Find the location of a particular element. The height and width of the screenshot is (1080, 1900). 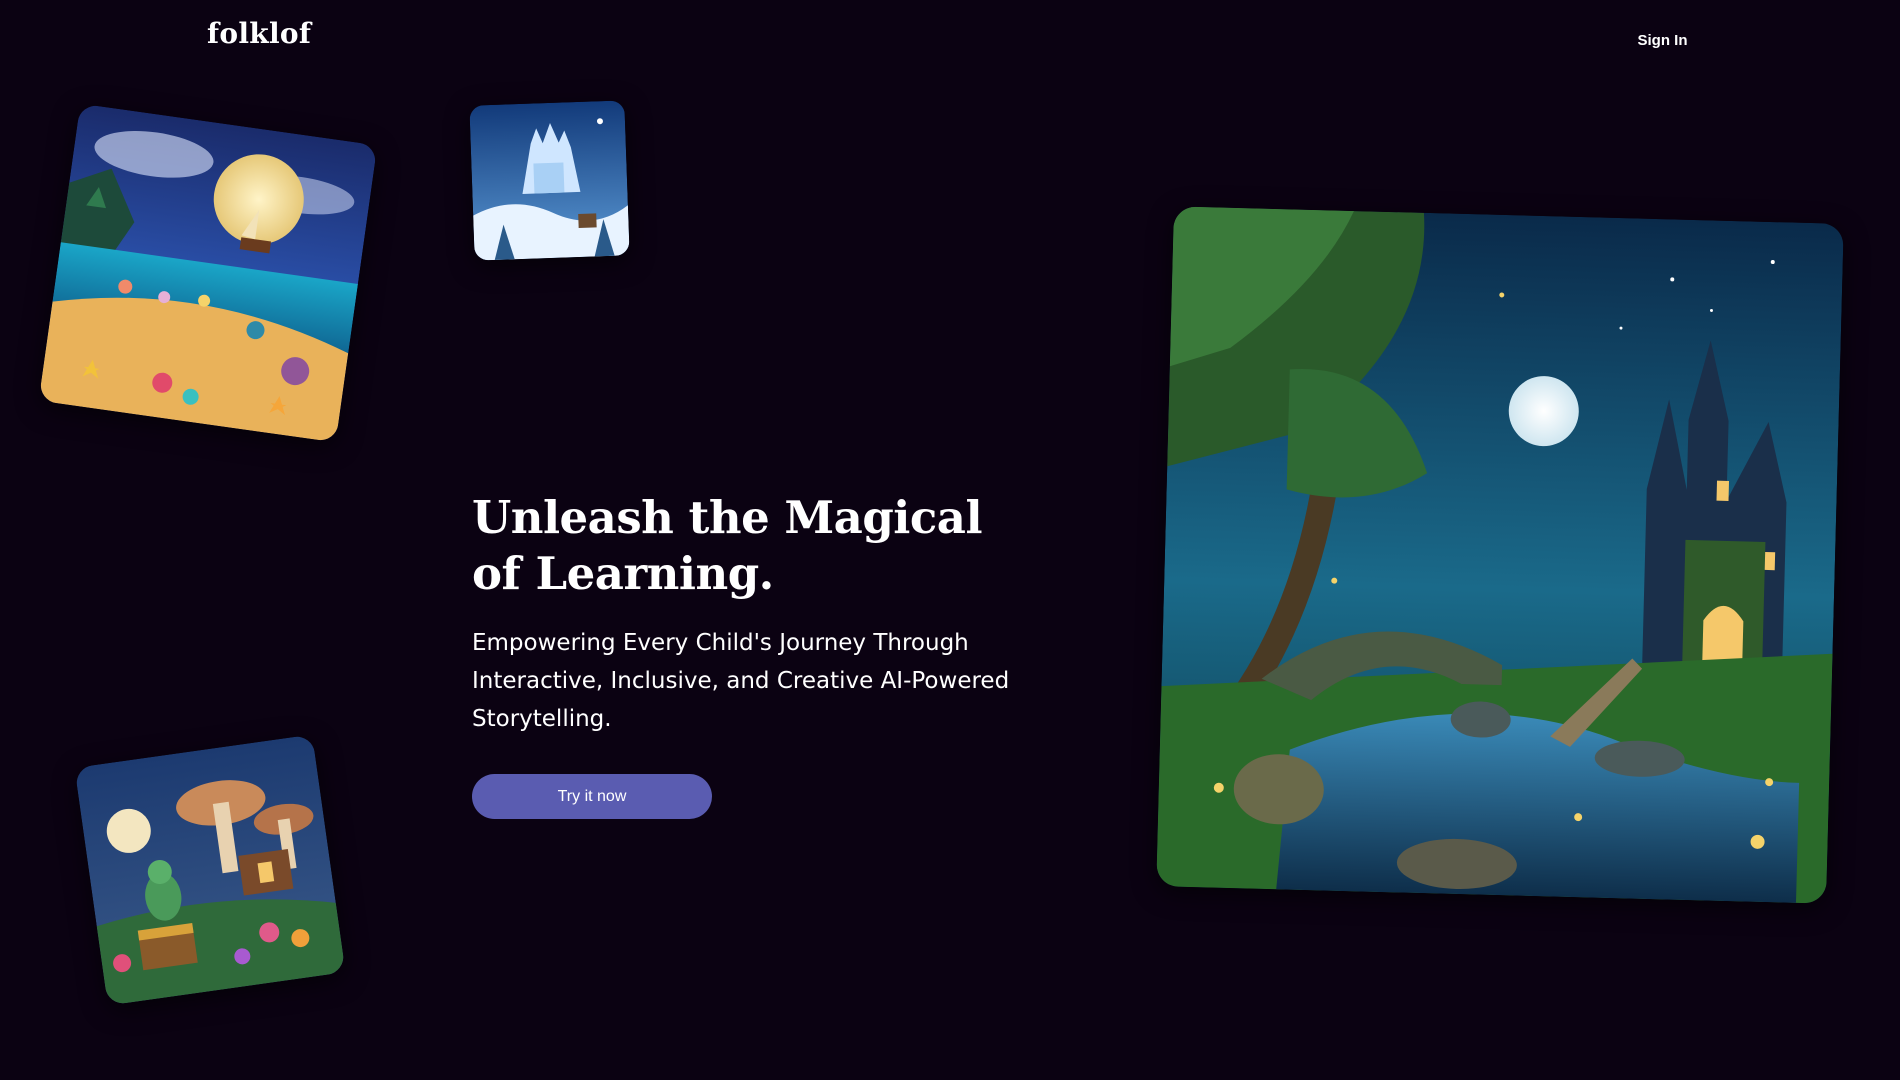

try-it-now-button: Try it now is located at coordinates (592, 796).